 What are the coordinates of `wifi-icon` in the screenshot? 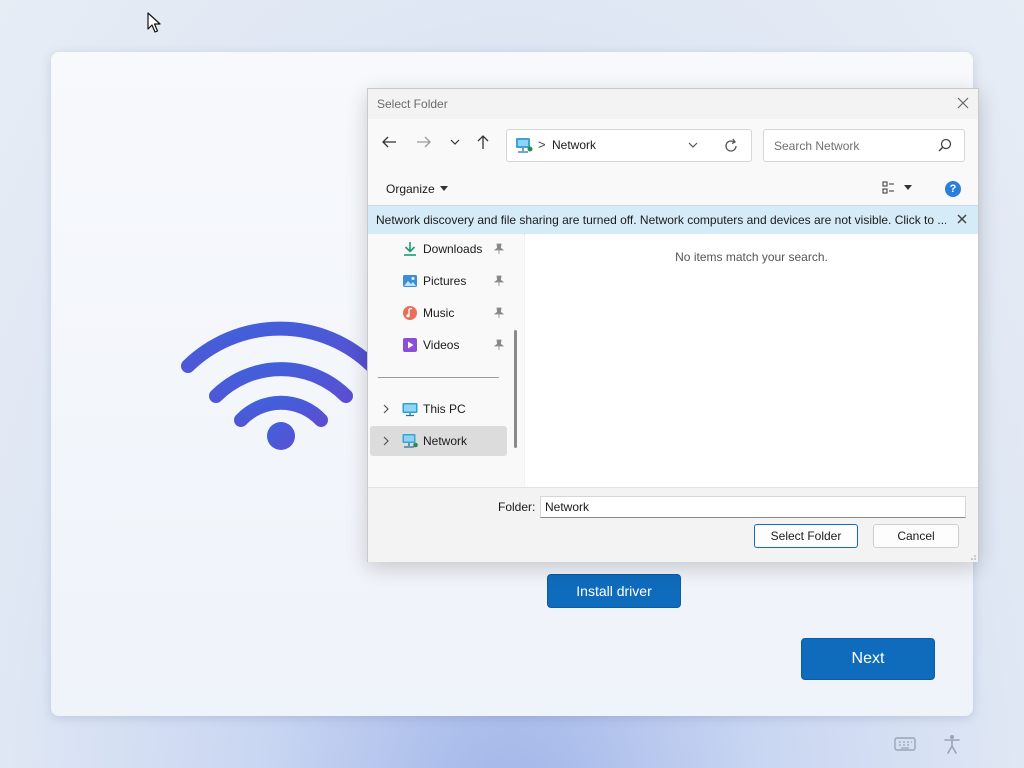 It's located at (280, 385).